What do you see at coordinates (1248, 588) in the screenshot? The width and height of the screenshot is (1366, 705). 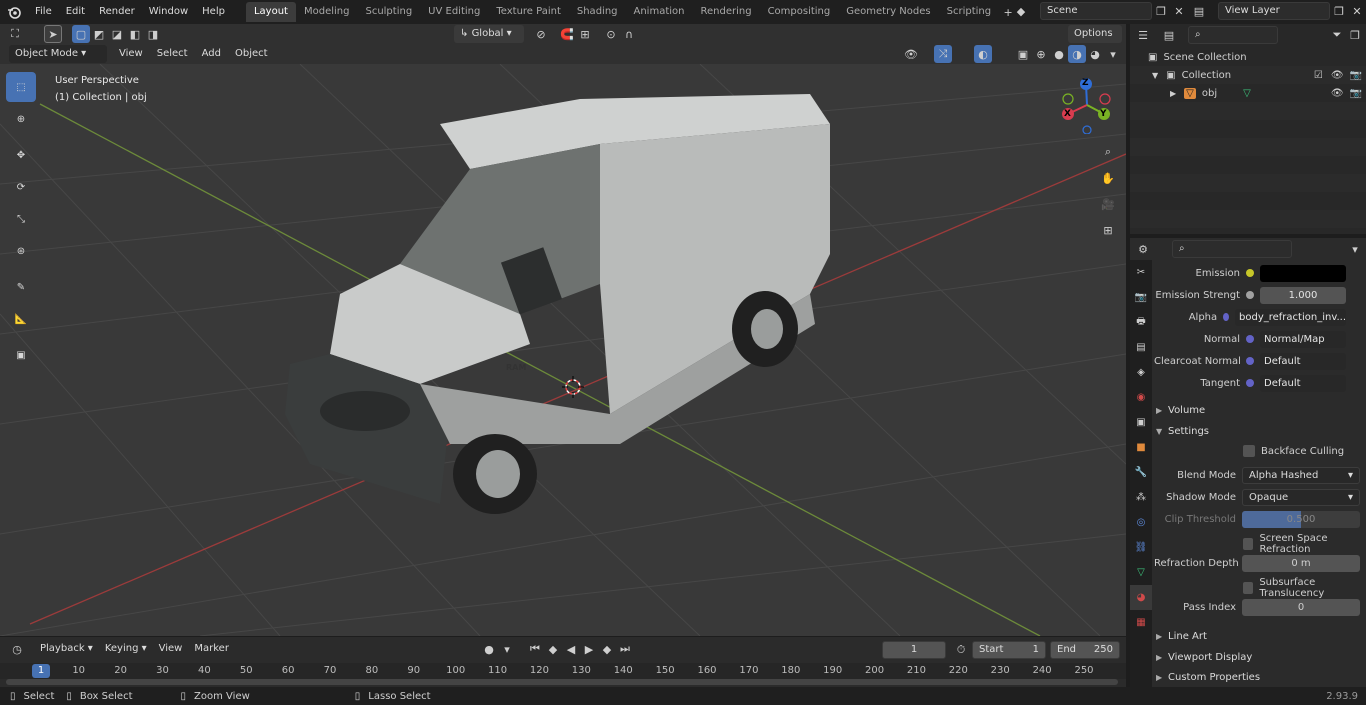 I see `sss-check-box` at bounding box center [1248, 588].